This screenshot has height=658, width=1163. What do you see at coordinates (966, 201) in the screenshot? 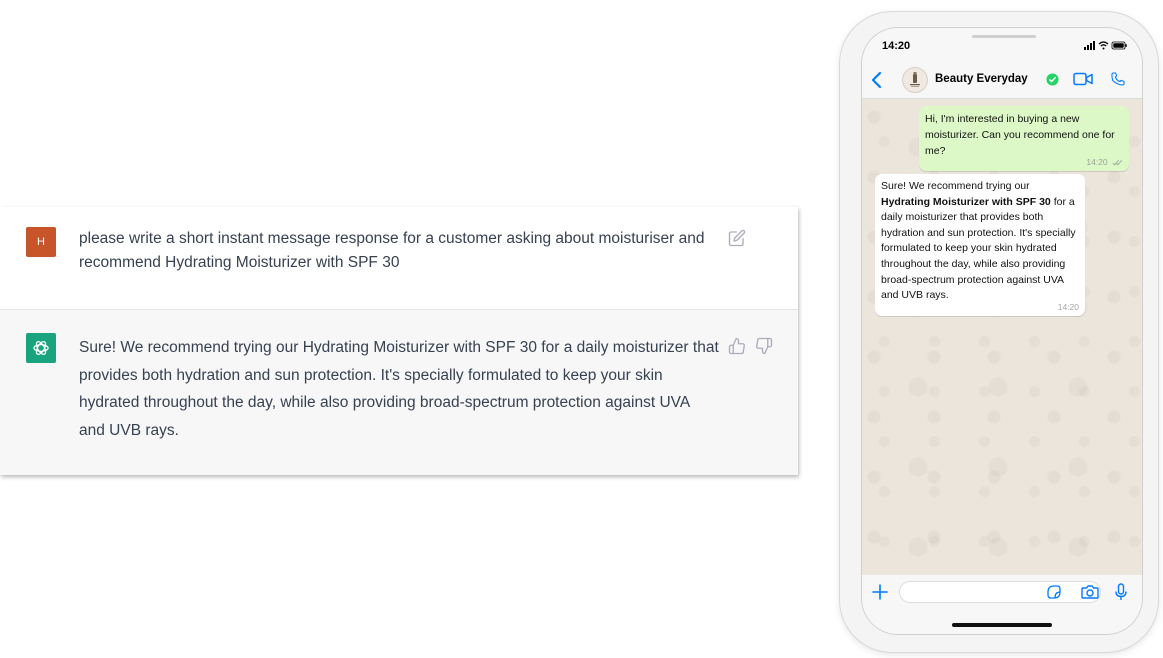
I see `incoming-text-bold: Hydrating Moisturizer with SPF 30` at bounding box center [966, 201].